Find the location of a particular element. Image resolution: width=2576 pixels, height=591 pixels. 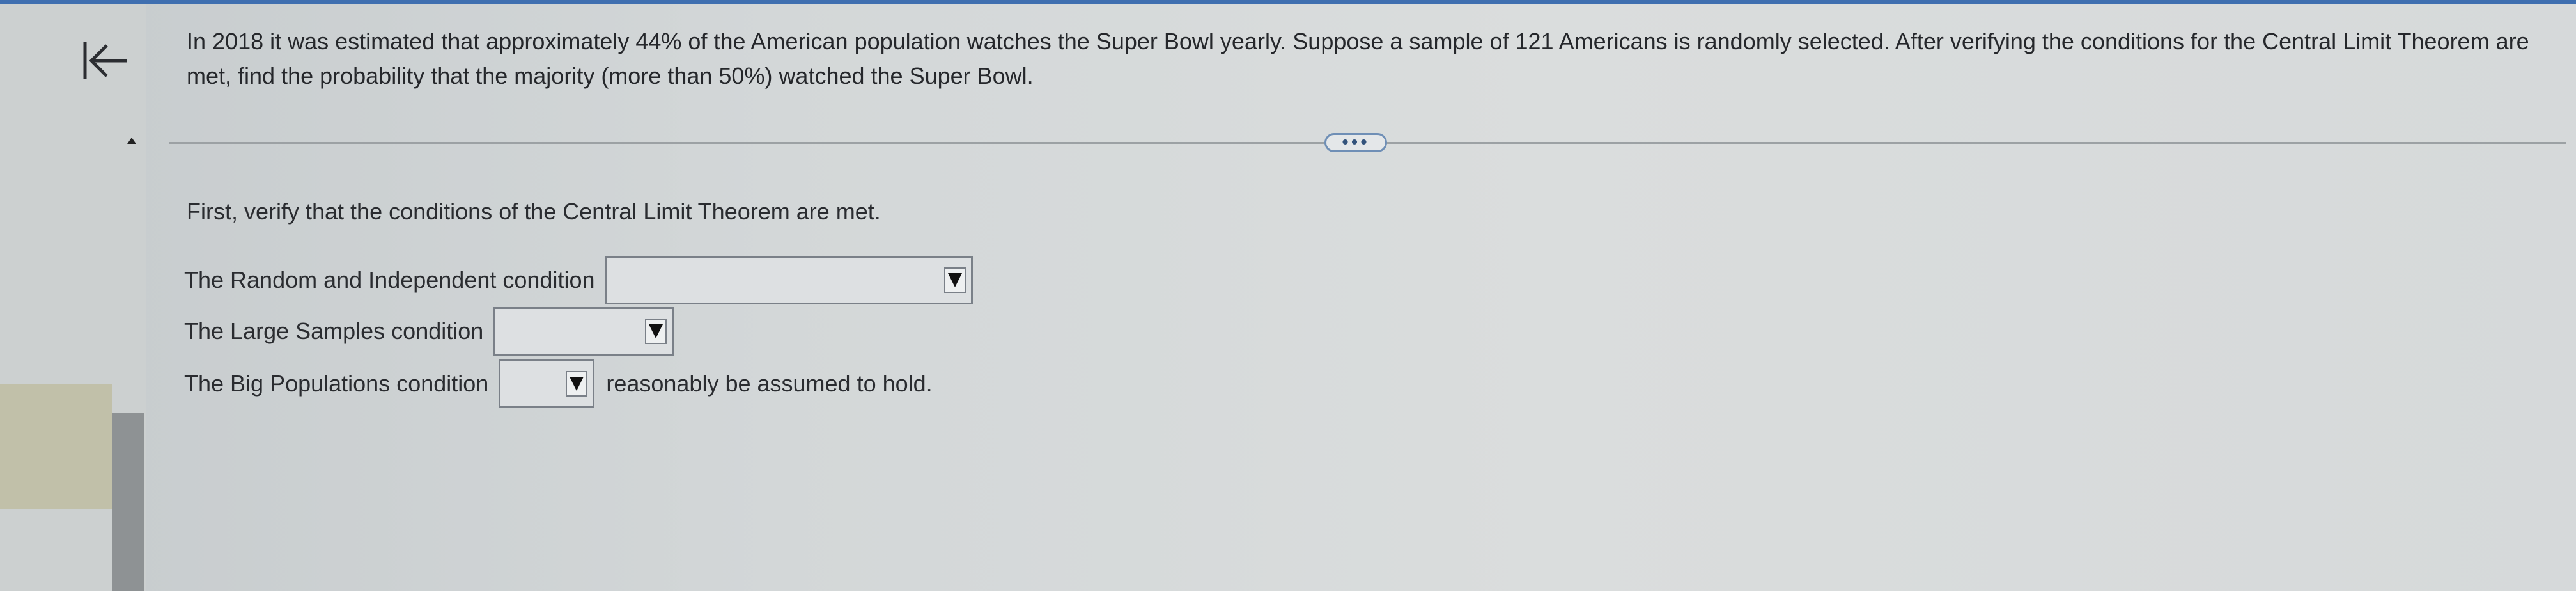

rail-scroll-strip is located at coordinates (128, 502).